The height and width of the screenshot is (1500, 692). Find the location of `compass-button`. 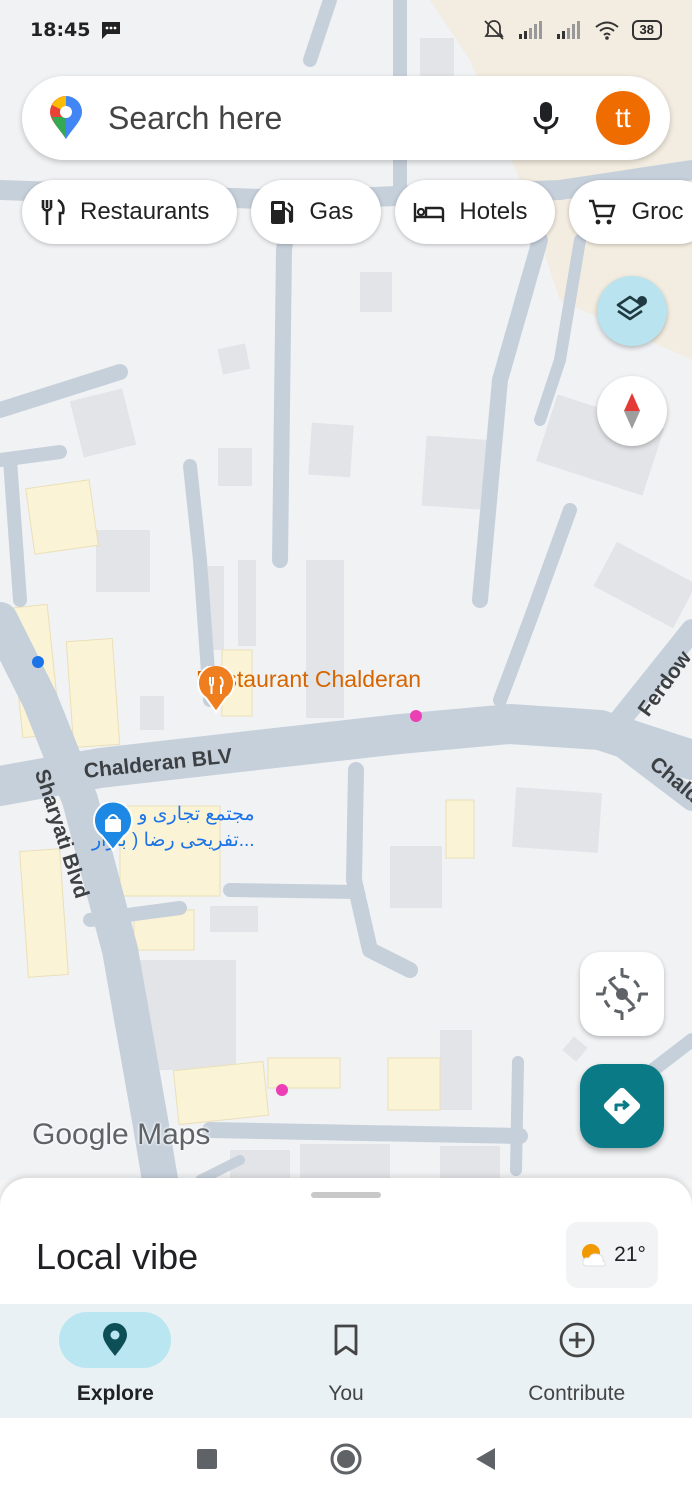

compass-button is located at coordinates (632, 411).